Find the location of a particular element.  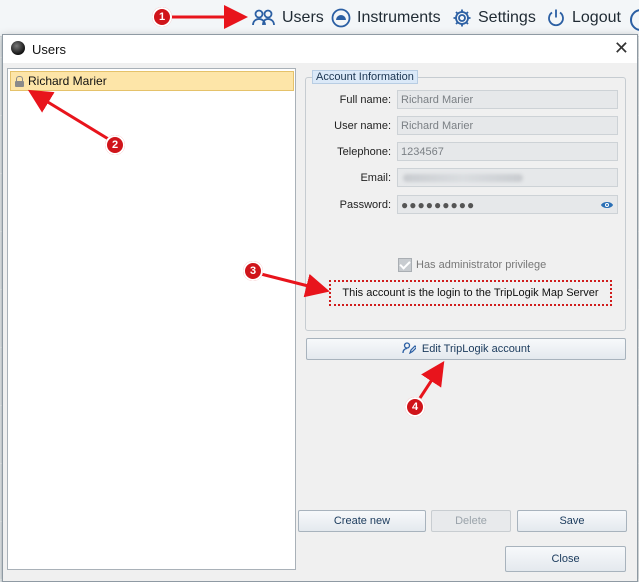

admin-privilege-label: Has administrator privilege is located at coordinates (481, 265).